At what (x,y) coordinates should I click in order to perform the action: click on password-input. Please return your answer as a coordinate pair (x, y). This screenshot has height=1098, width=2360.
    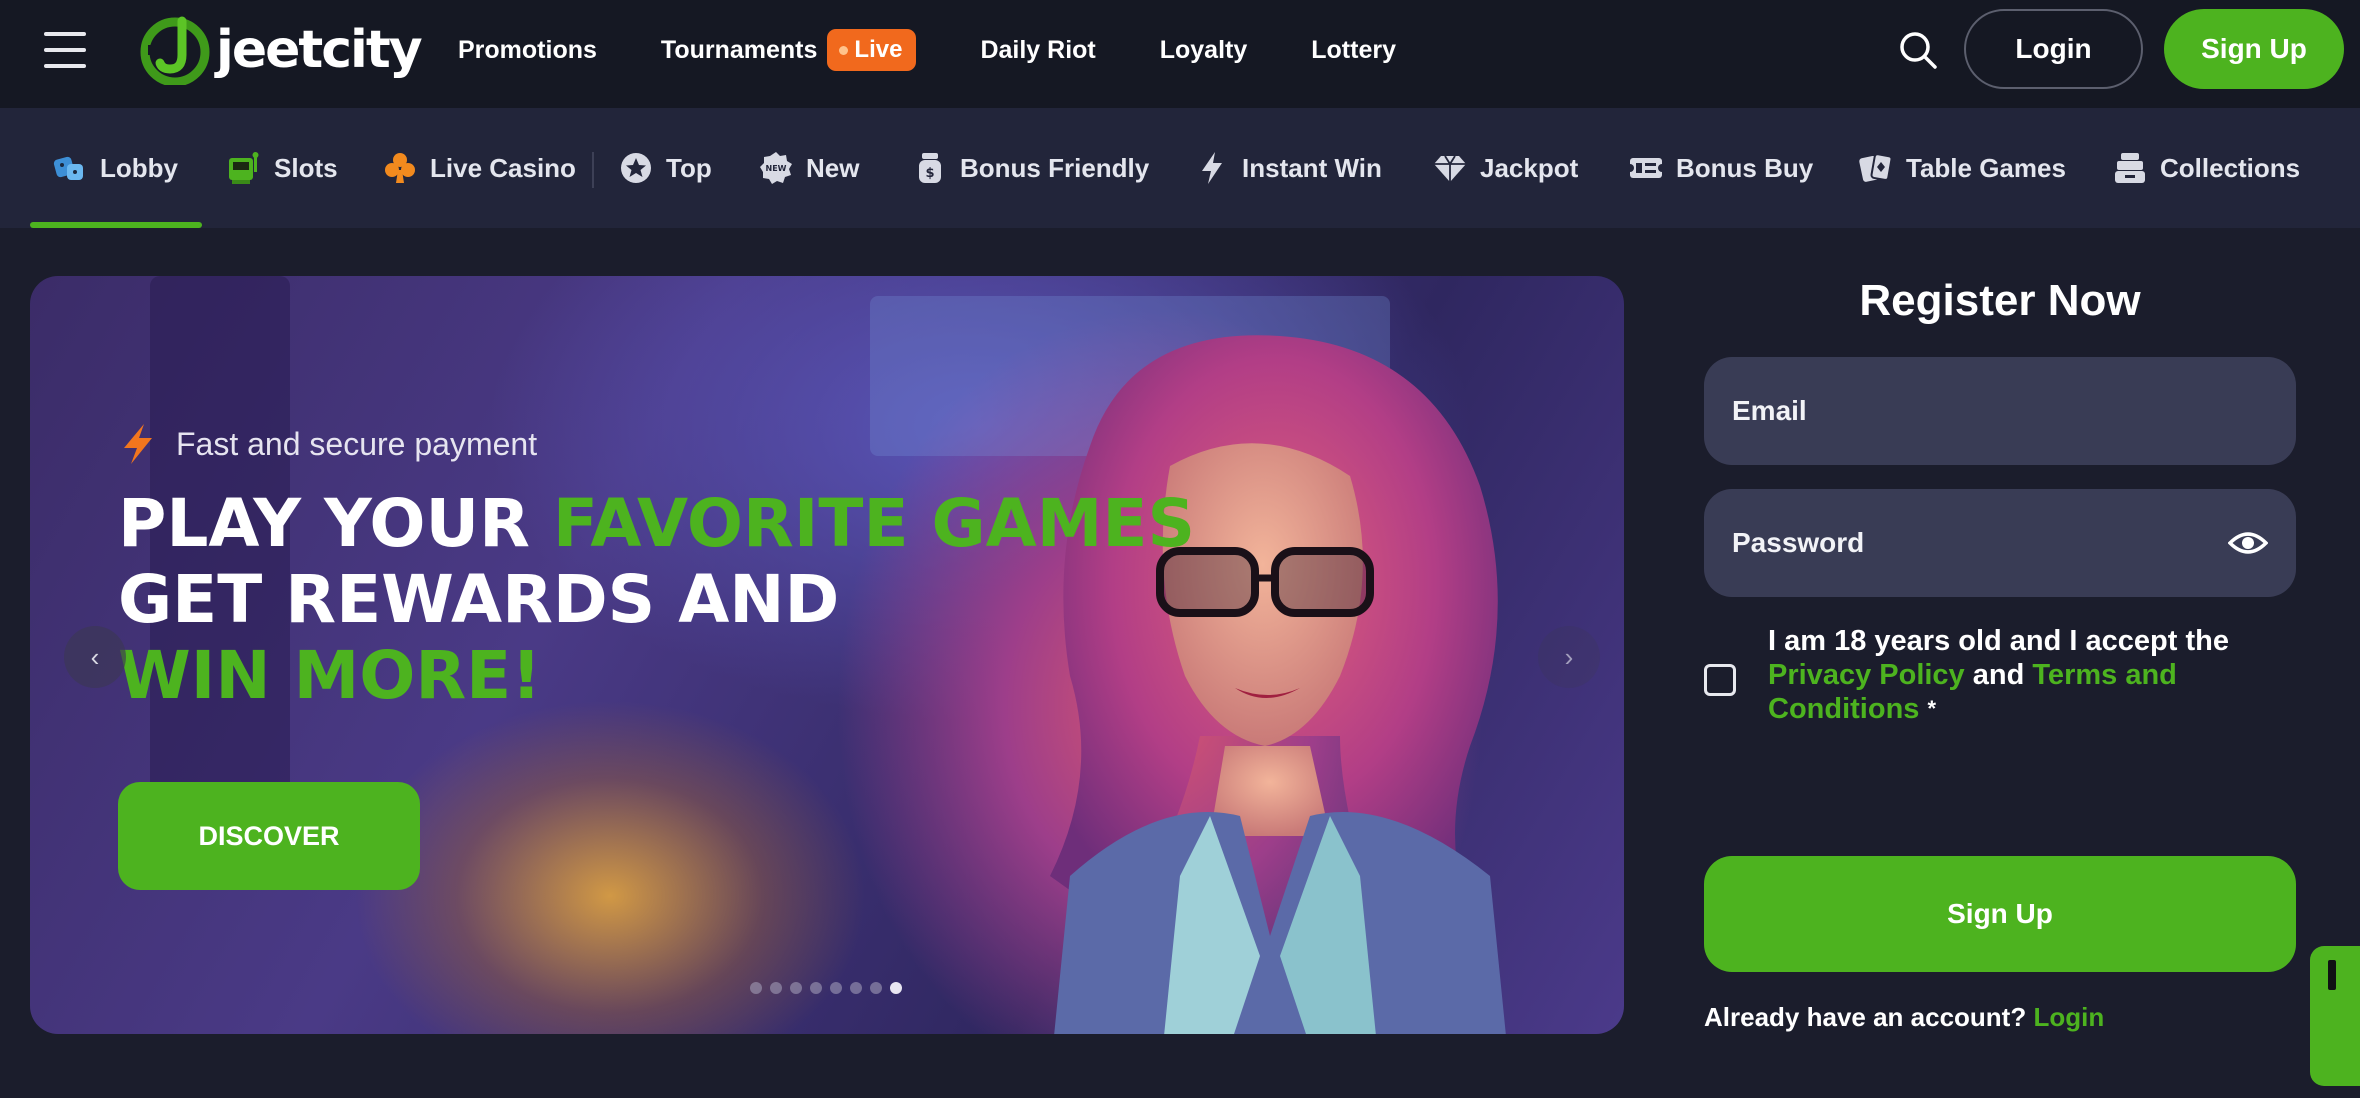
    Looking at the image, I should click on (1962, 543).